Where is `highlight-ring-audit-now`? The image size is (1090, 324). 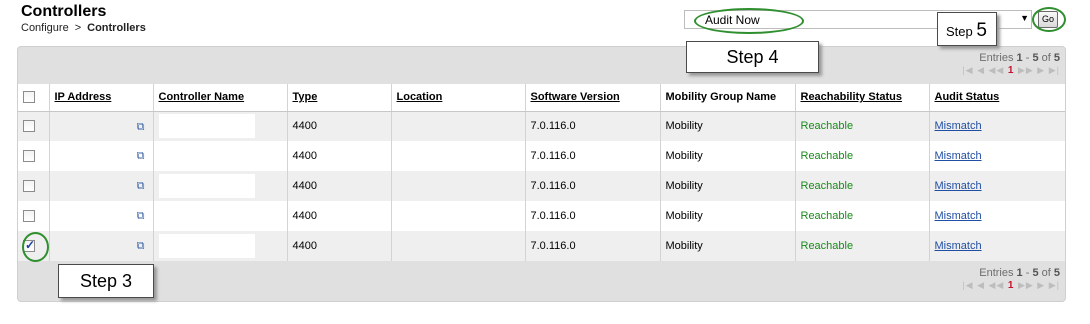 highlight-ring-audit-now is located at coordinates (749, 21).